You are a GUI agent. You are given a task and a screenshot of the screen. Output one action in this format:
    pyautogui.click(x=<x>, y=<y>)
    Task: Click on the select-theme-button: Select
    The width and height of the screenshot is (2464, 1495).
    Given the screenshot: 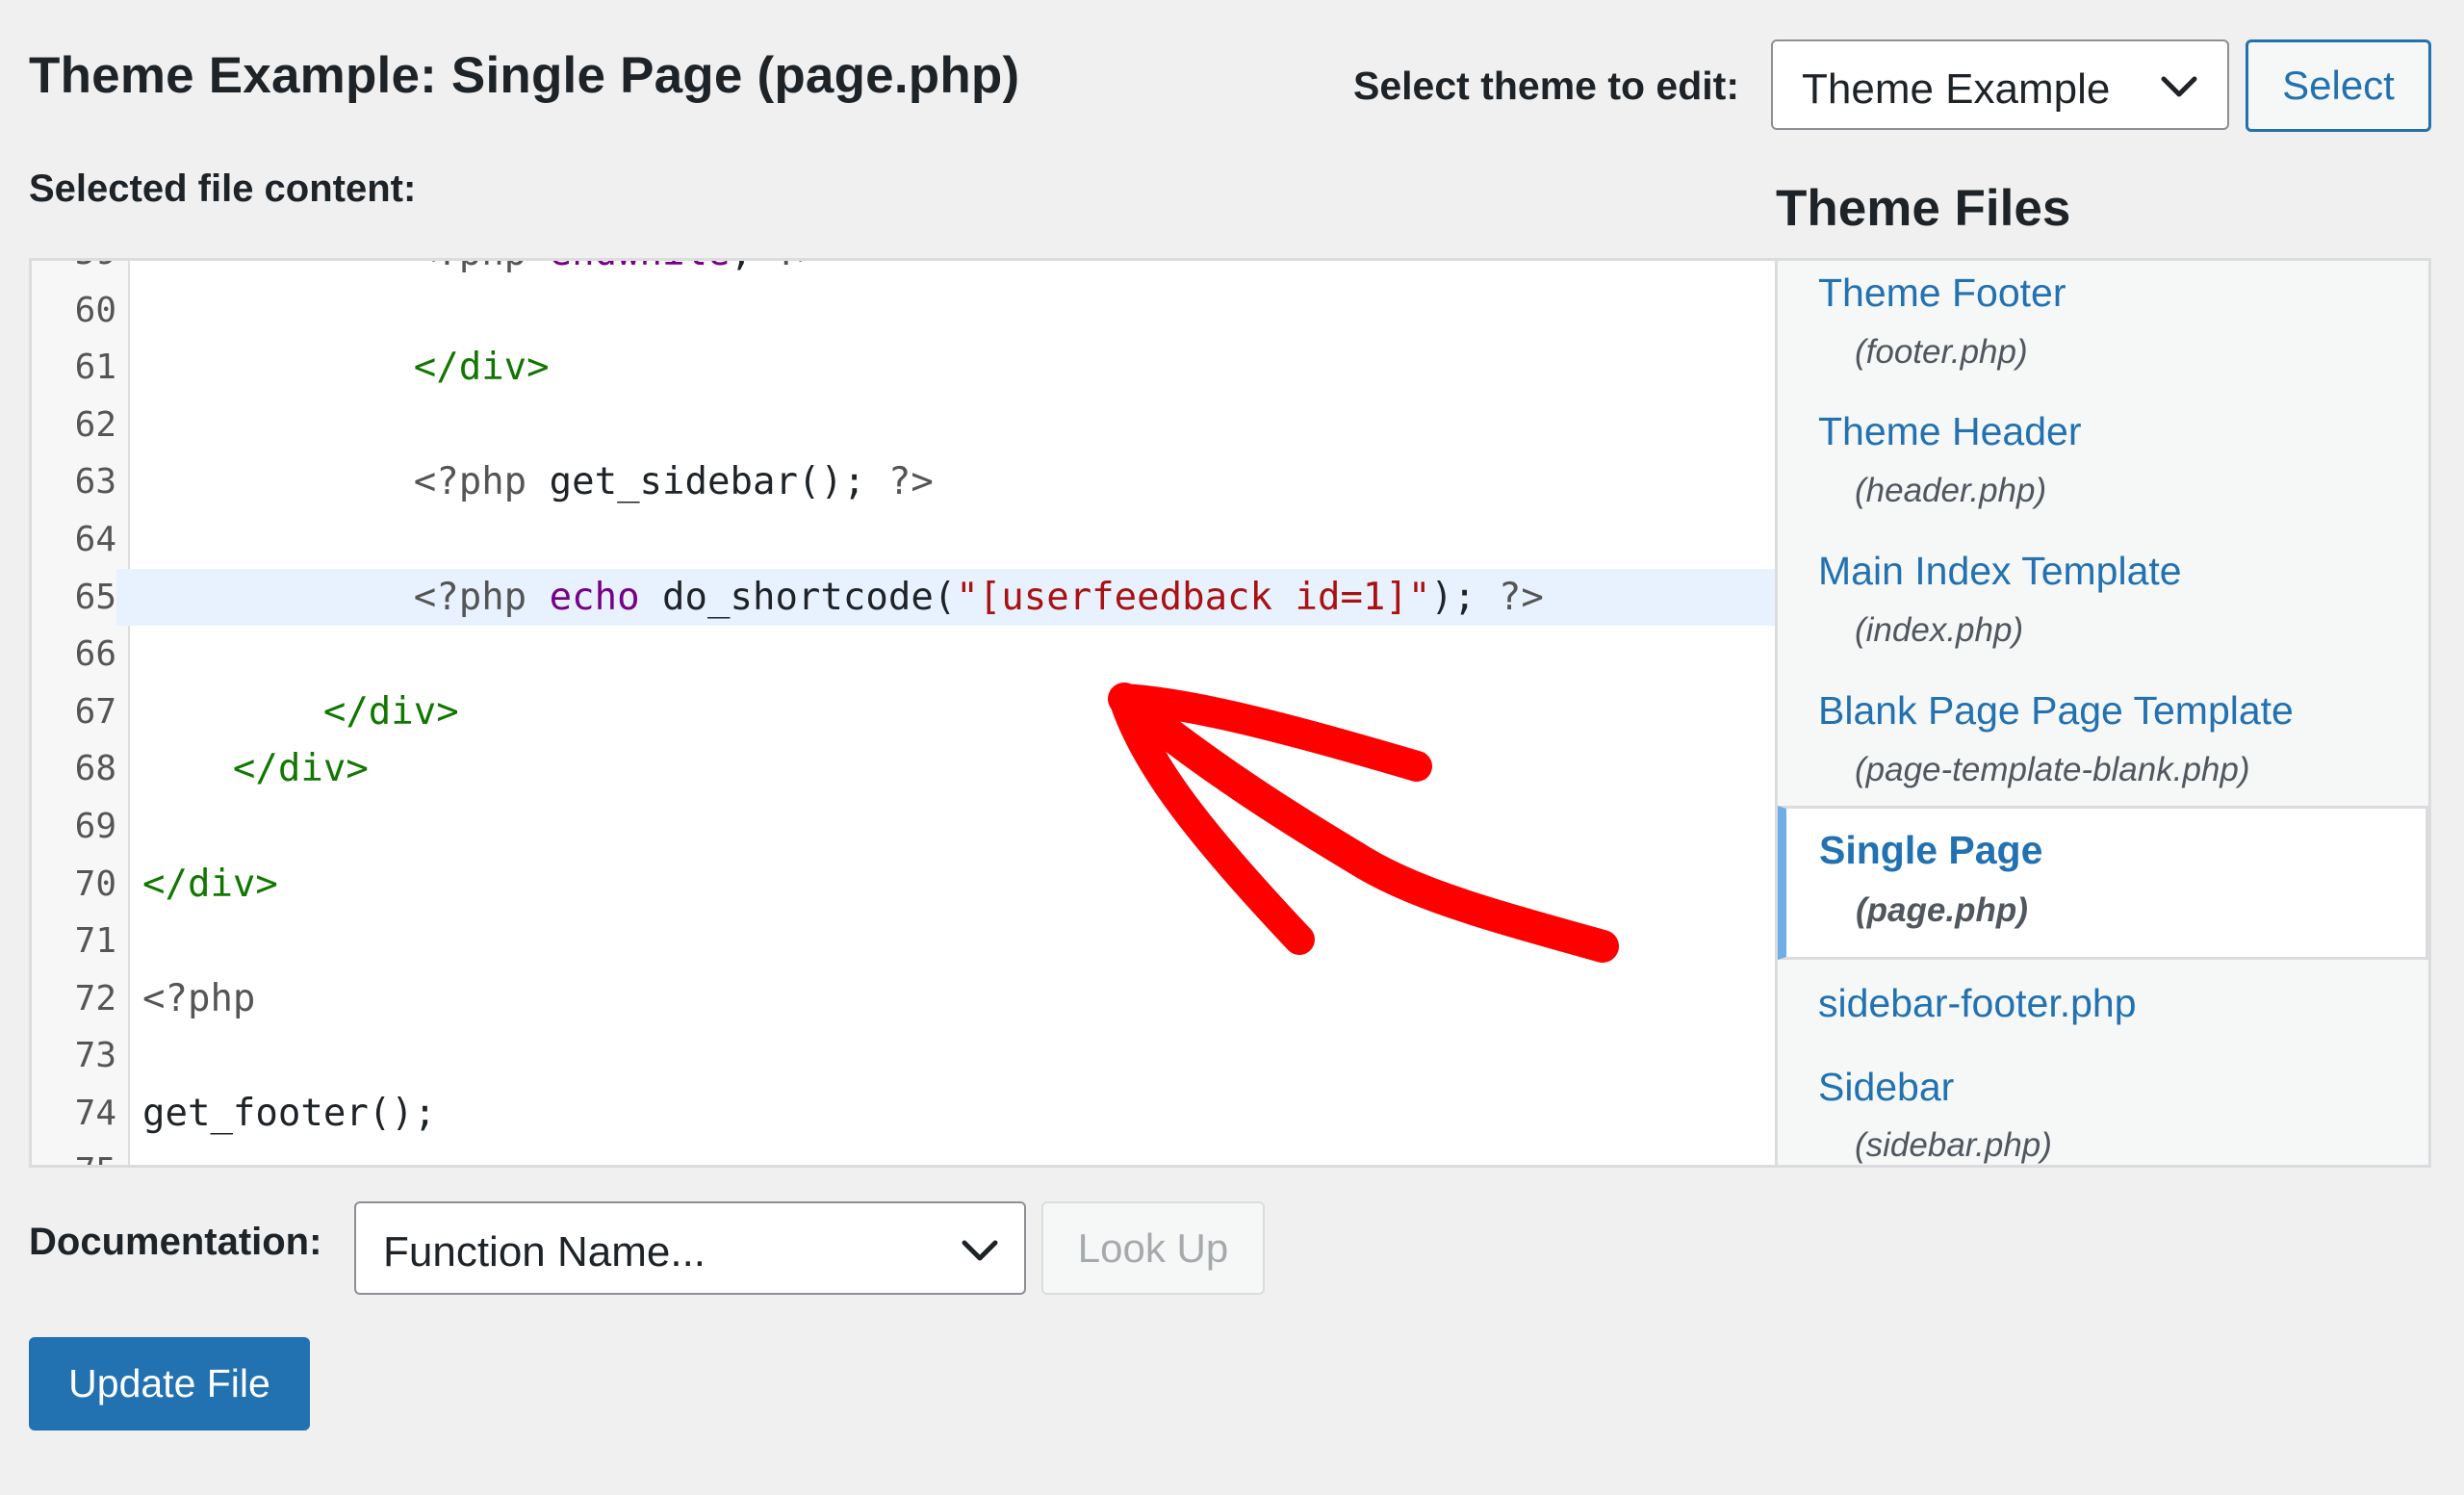 What is the action you would take?
    pyautogui.click(x=2338, y=85)
    